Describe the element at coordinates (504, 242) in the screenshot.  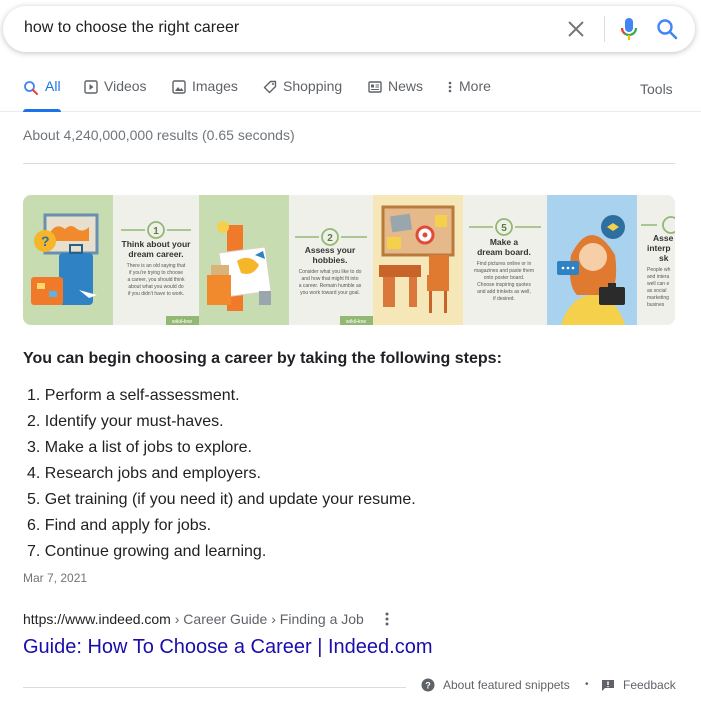
I see `step-title-line: Make a` at that location.